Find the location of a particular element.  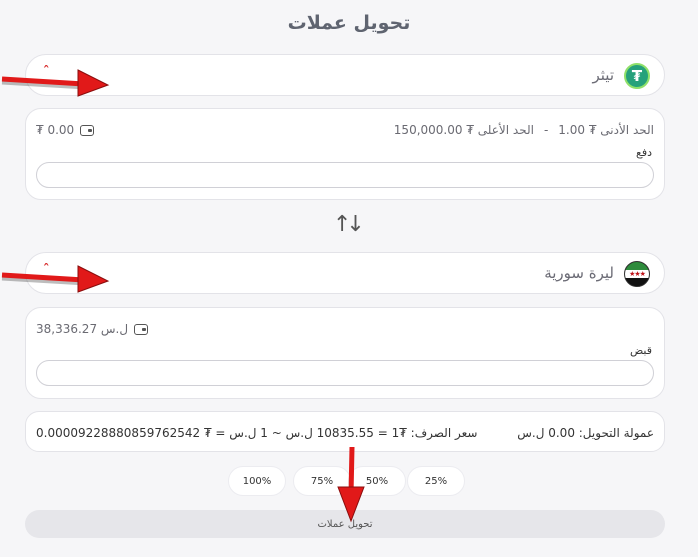

pay-label: دفع is located at coordinates (643, 152).